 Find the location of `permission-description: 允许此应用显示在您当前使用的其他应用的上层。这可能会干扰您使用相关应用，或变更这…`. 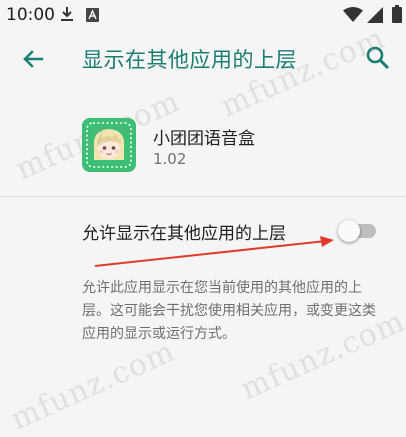

permission-description: 允许此应用显示在您当前使用的其他应用的上层。这可能会干扰您使用相关应用，或变更这… is located at coordinates (229, 311).